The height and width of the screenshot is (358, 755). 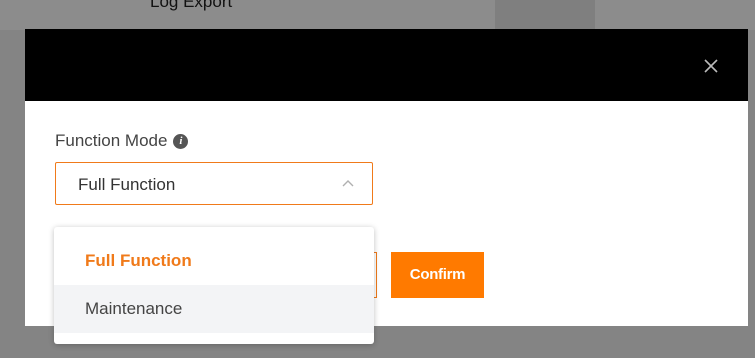 I want to click on chevron-up-icon, so click(x=348, y=183).